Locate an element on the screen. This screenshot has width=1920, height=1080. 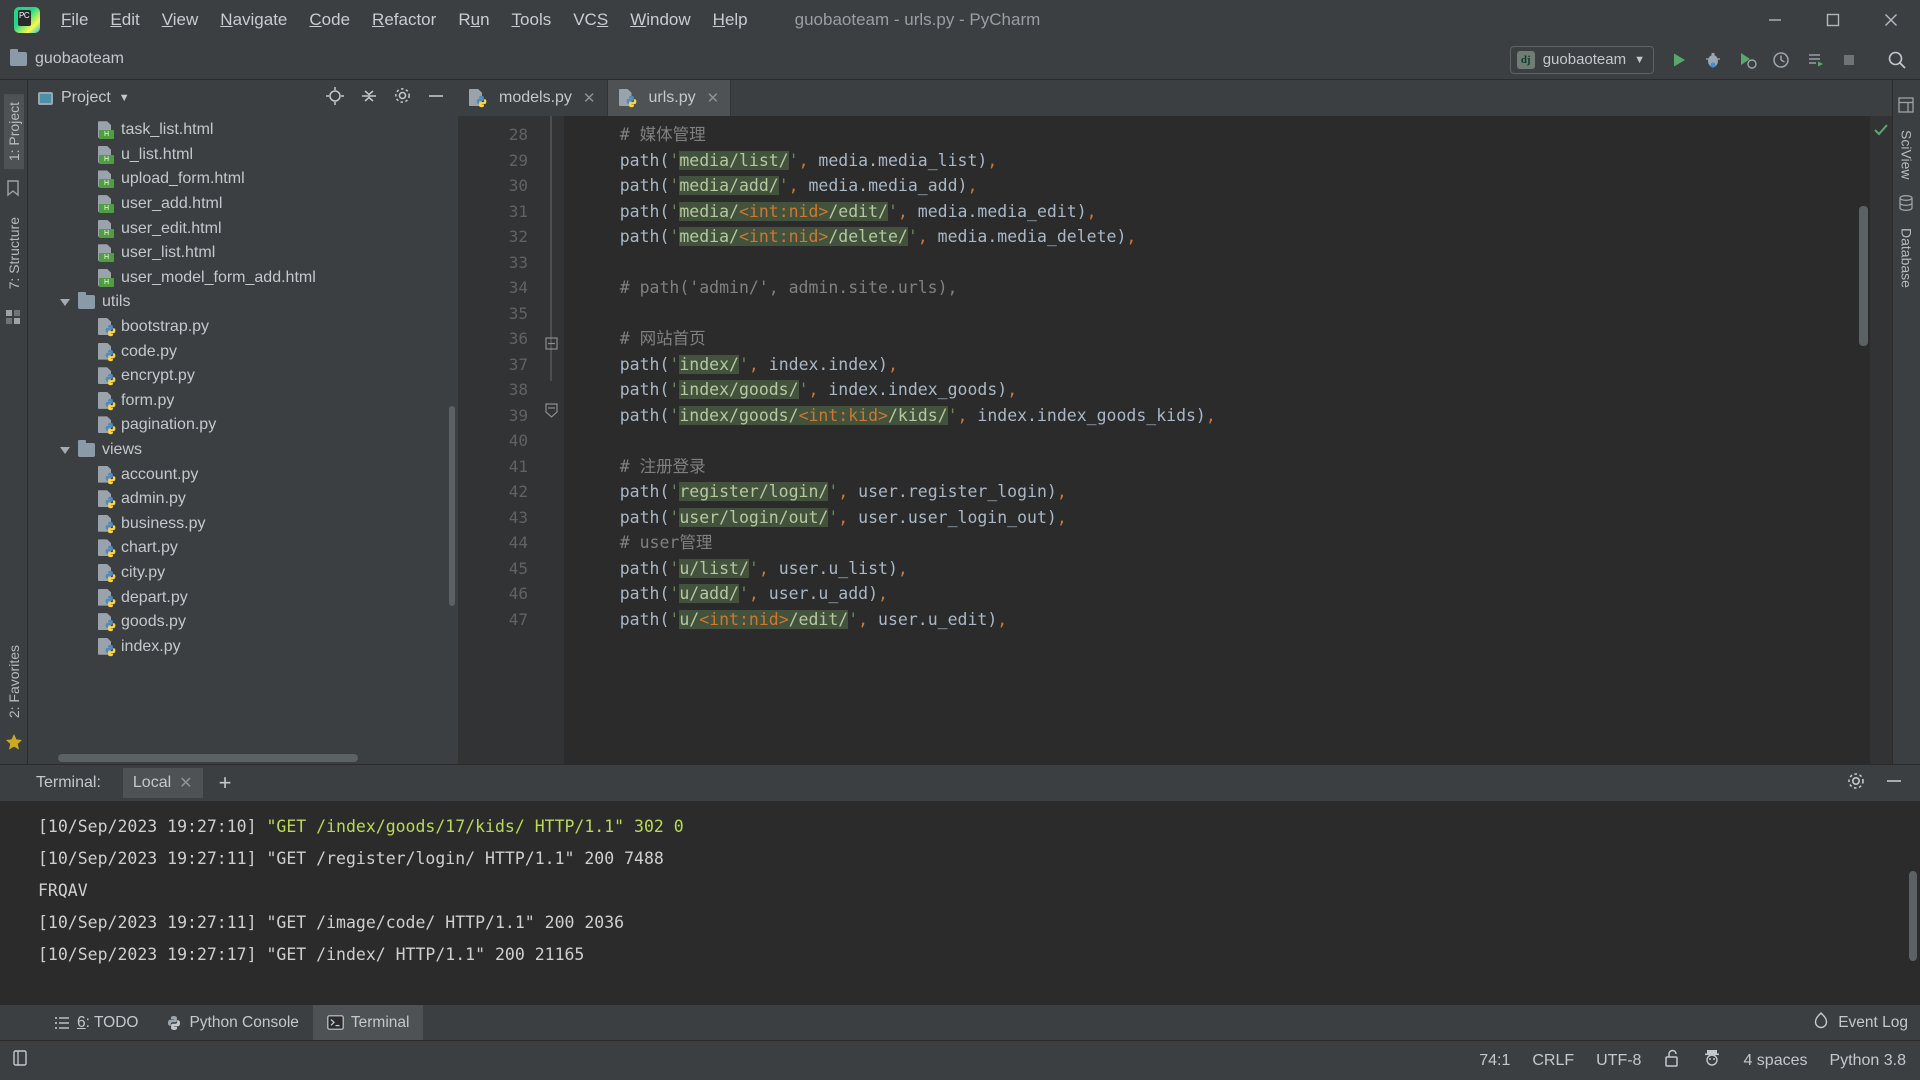
add-tab-icon: + is located at coordinates (225, 783).